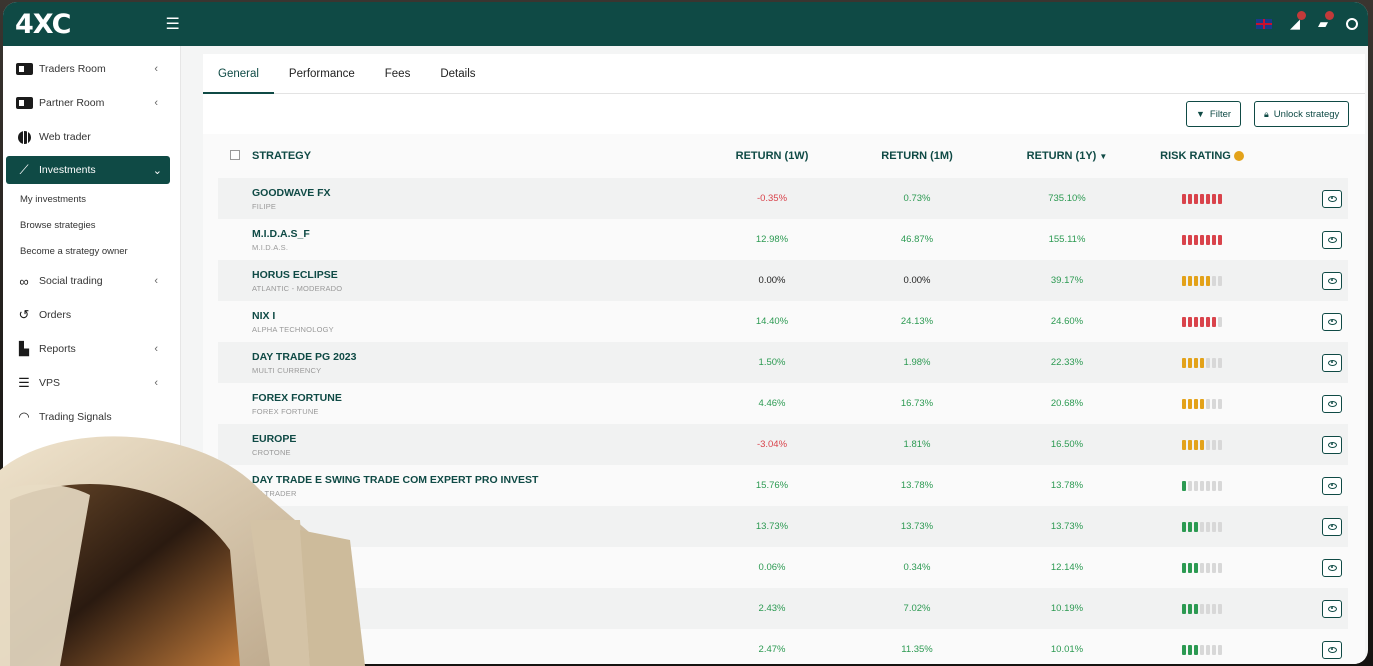 The width and height of the screenshot is (1373, 666). Describe the element at coordinates (156, 349) in the screenshot. I see `chevron-left-icon: ‹` at that location.